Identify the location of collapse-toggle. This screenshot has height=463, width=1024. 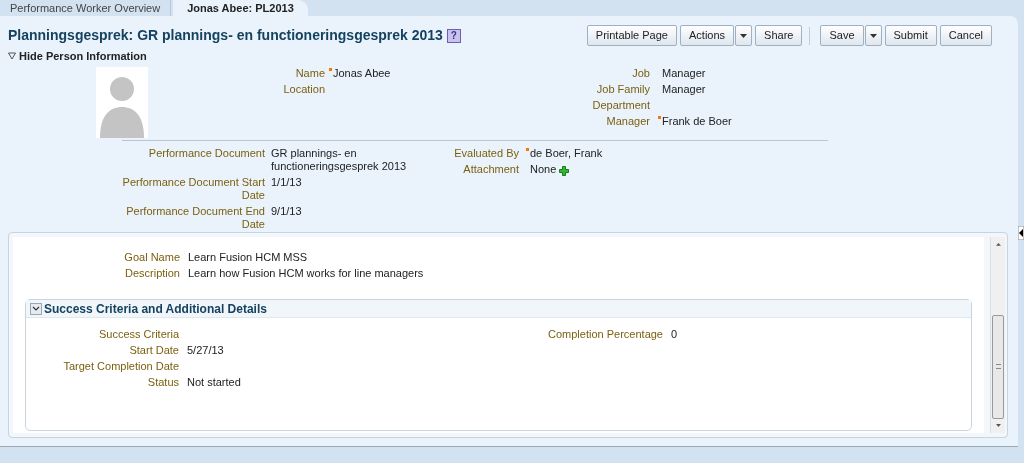
(36, 308).